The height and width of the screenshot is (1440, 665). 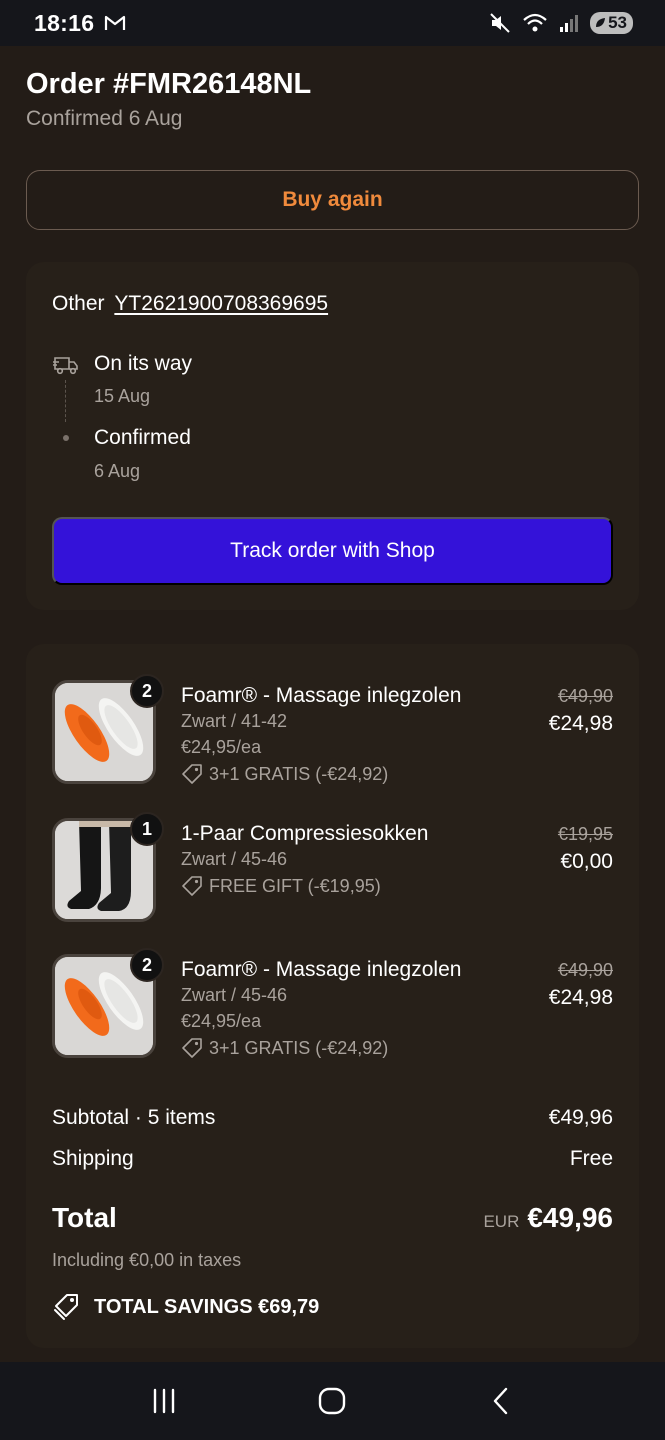 I want to click on item-price: €0,00, so click(x=586, y=861).